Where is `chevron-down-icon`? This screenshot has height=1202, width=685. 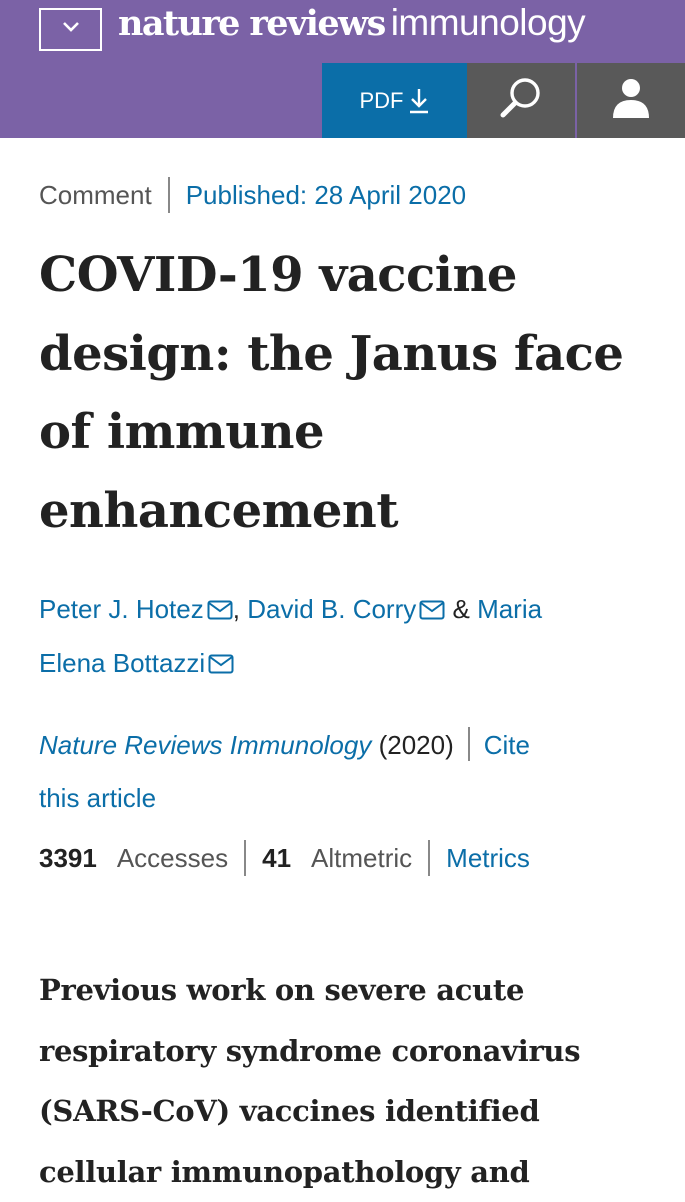
chevron-down-icon is located at coordinates (71, 29).